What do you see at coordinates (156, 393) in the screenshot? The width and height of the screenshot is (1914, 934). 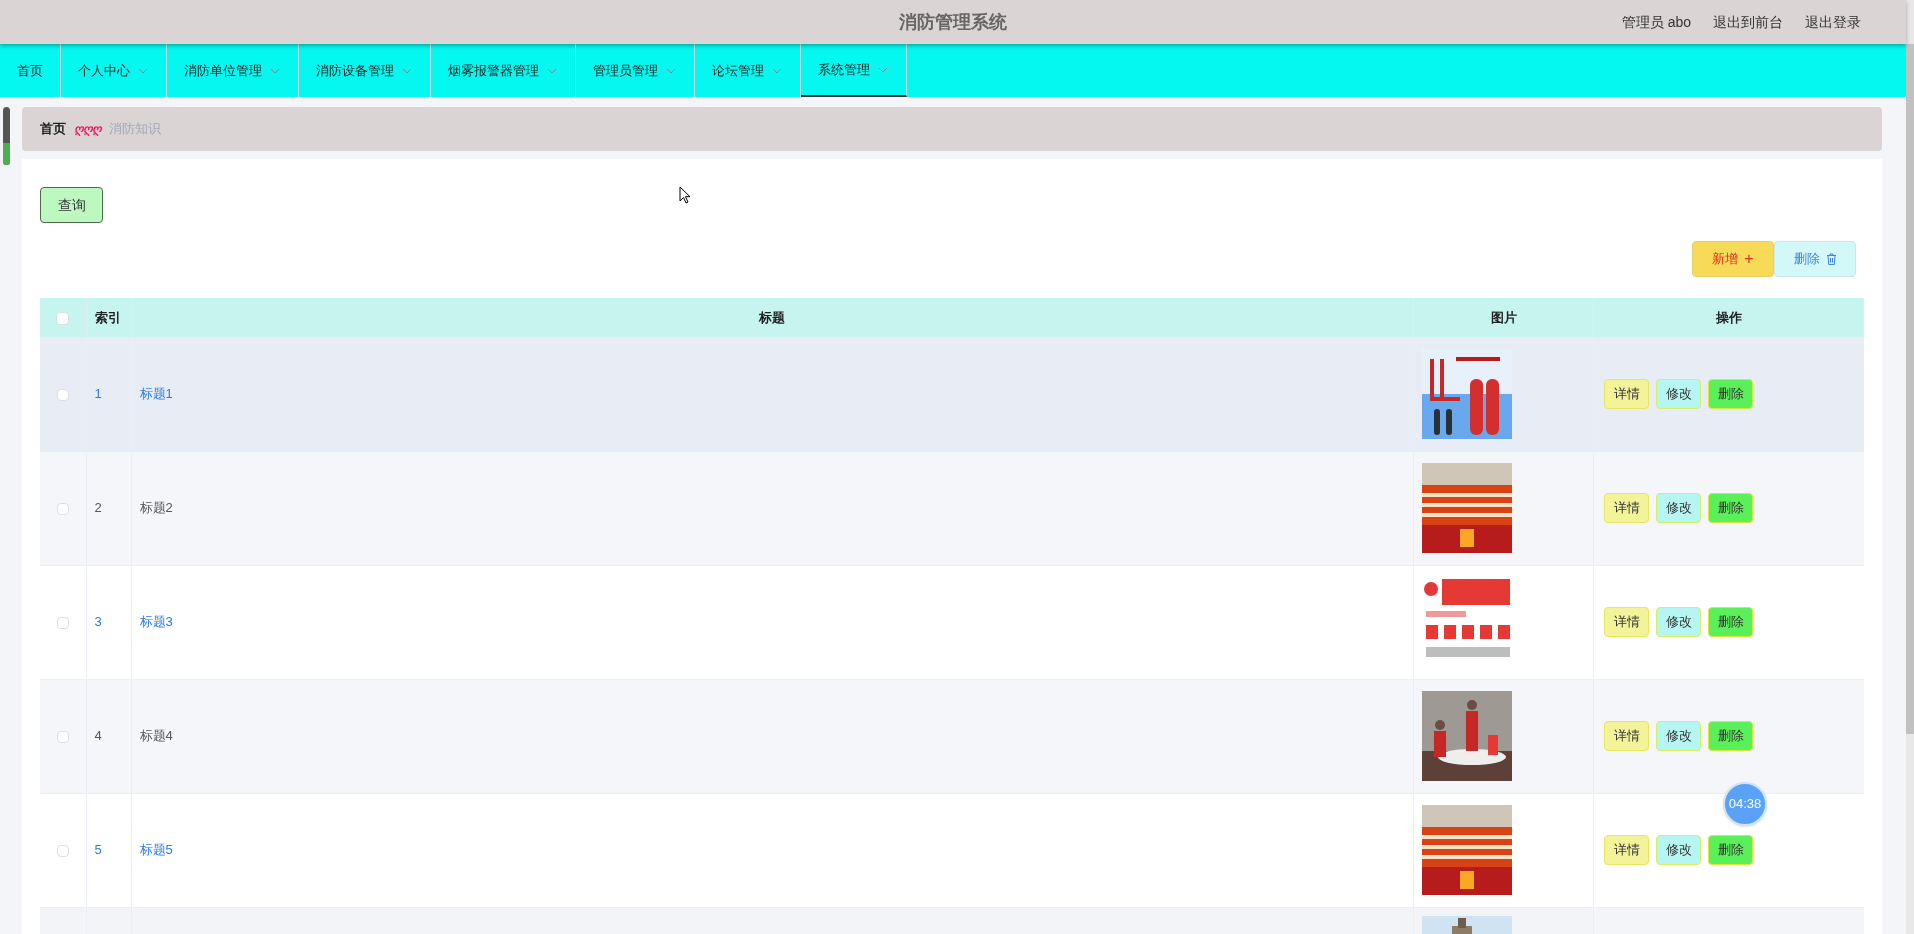 I see `title-cell: 标题1` at bounding box center [156, 393].